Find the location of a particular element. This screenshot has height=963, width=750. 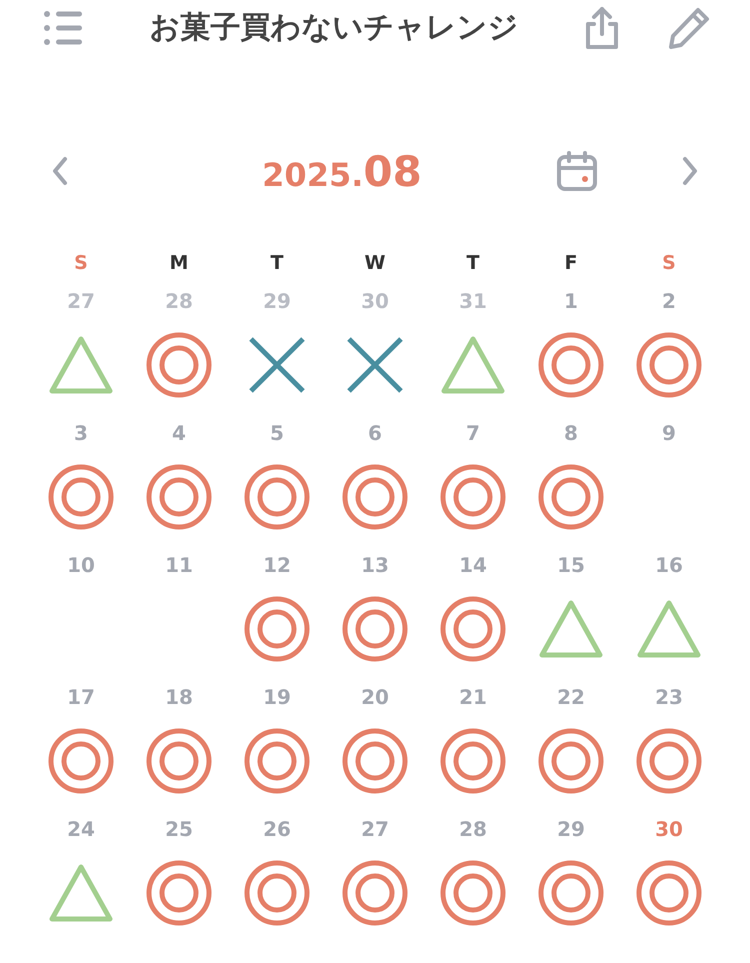

day-number: 2 is located at coordinates (669, 301).